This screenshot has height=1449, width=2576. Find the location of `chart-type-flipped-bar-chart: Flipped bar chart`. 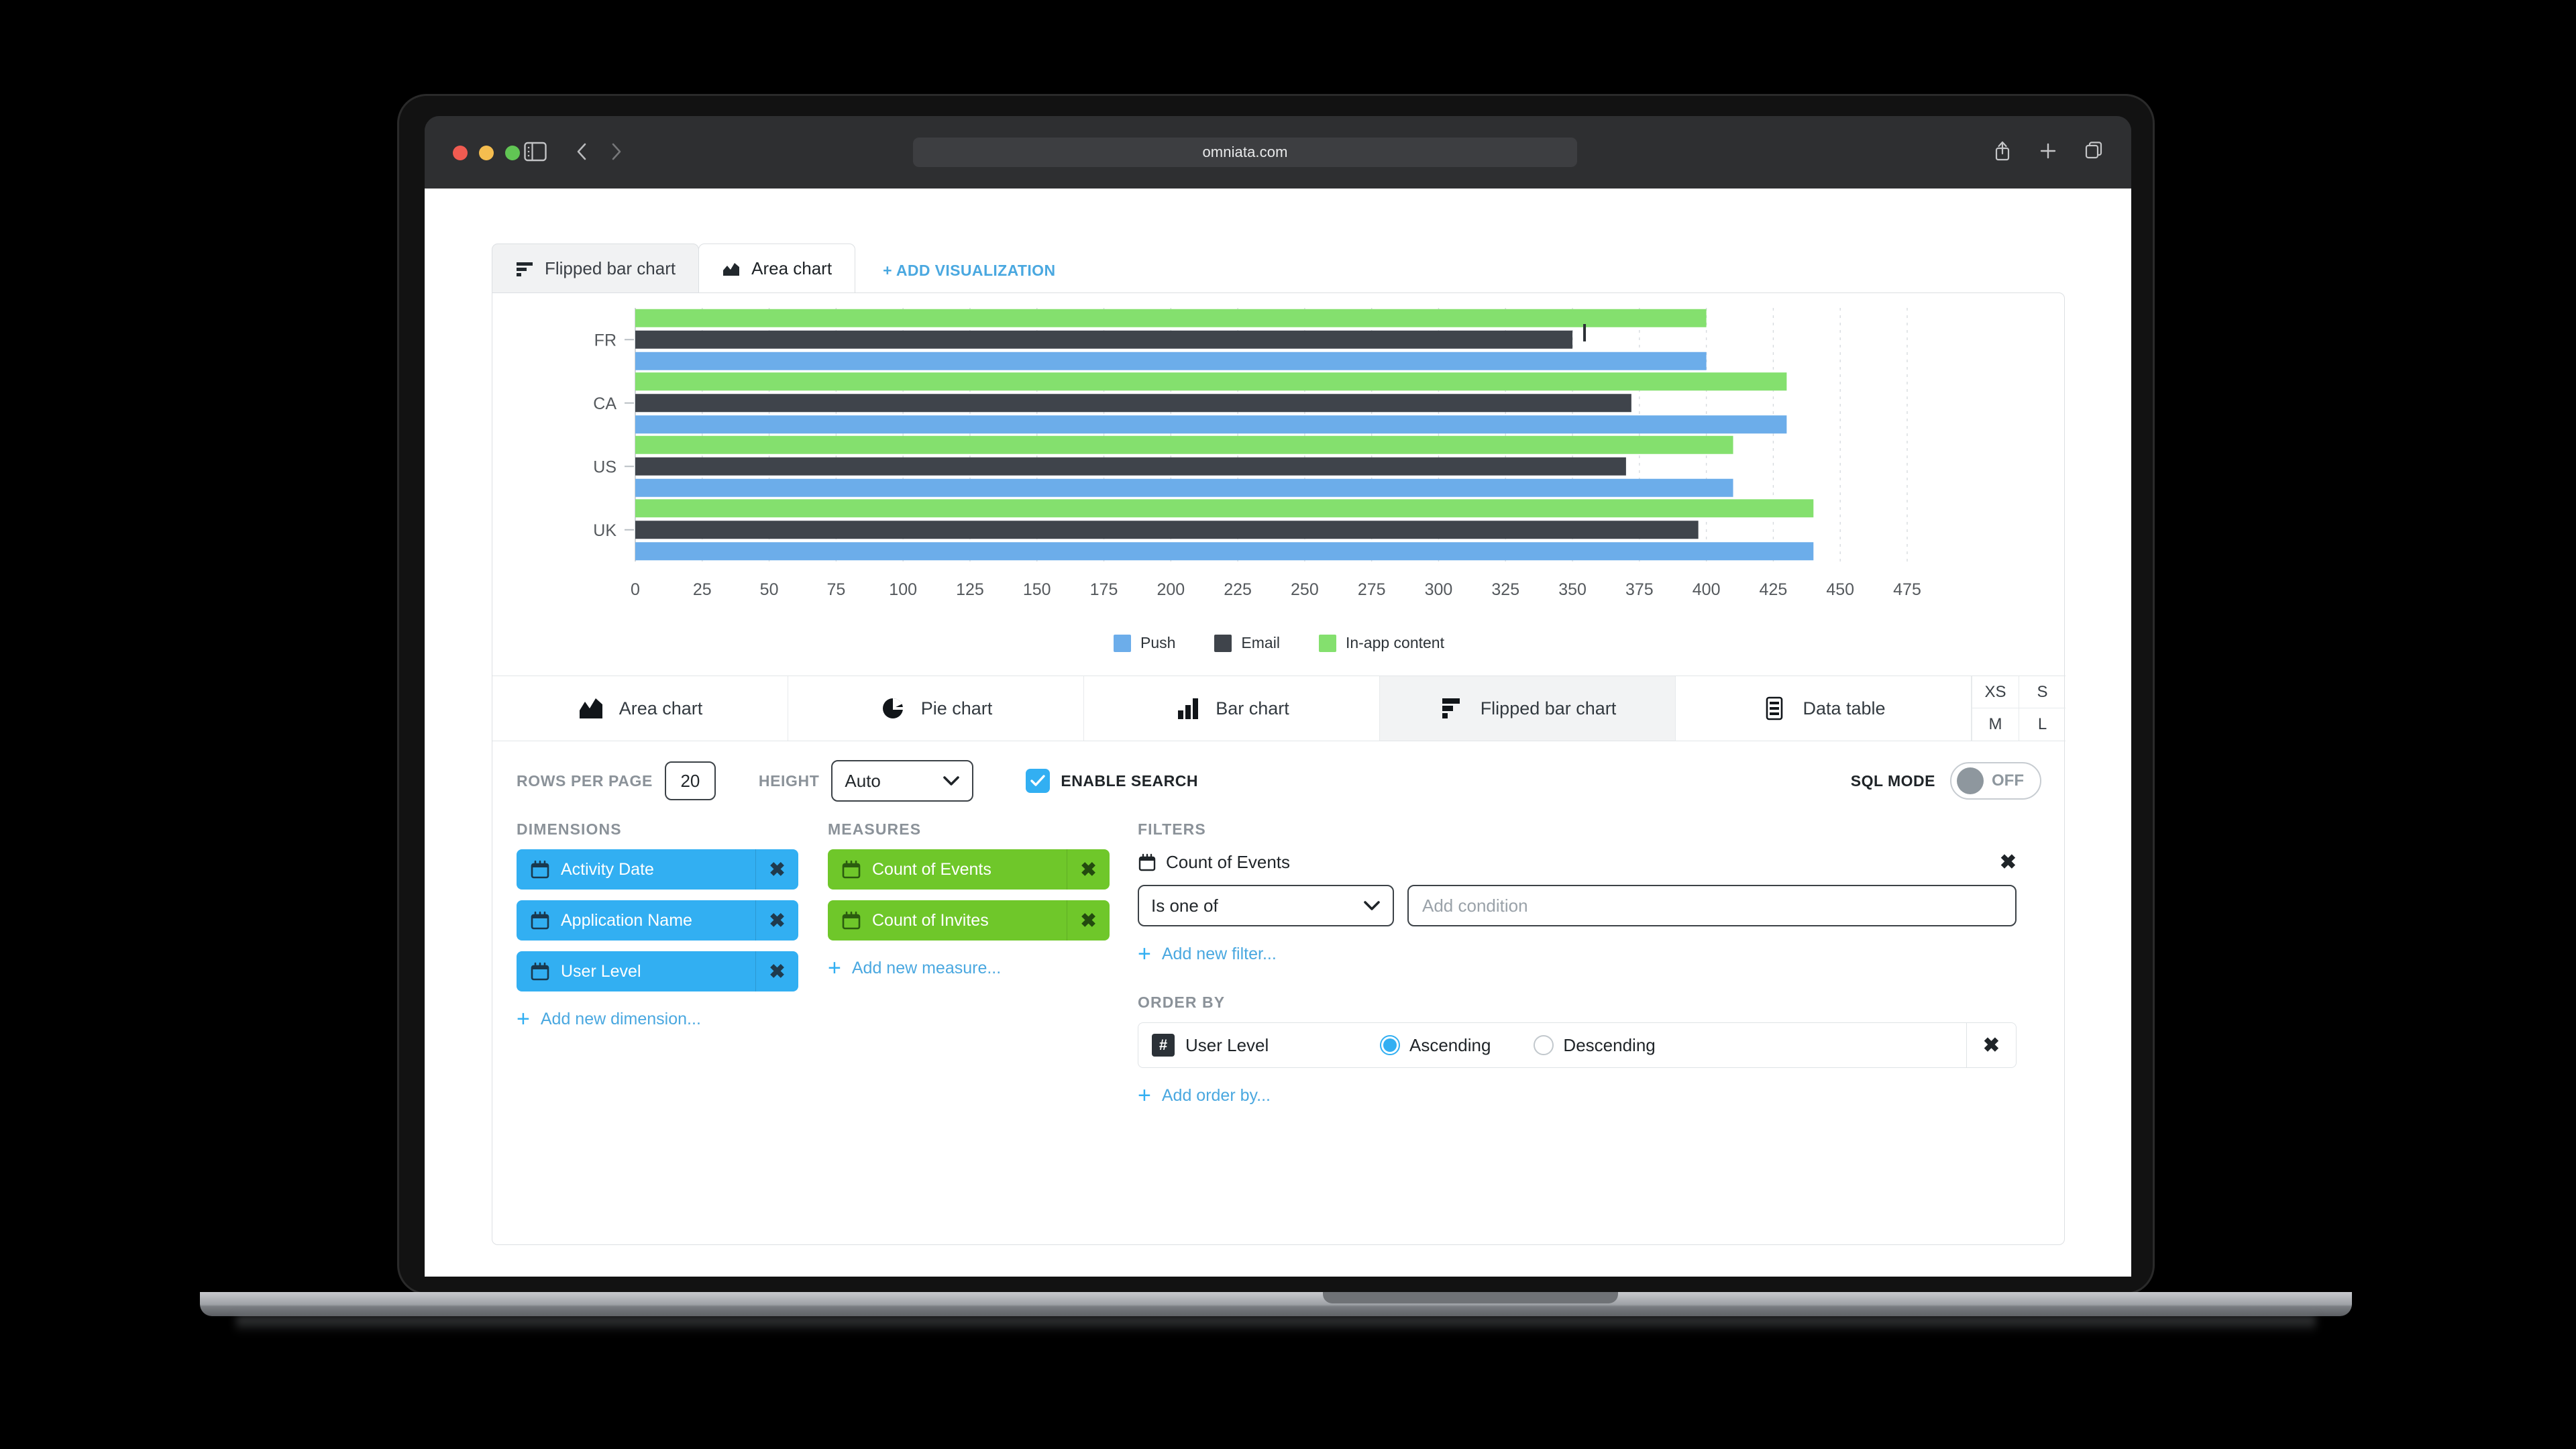

chart-type-flipped-bar-chart: Flipped bar chart is located at coordinates (1528, 708).